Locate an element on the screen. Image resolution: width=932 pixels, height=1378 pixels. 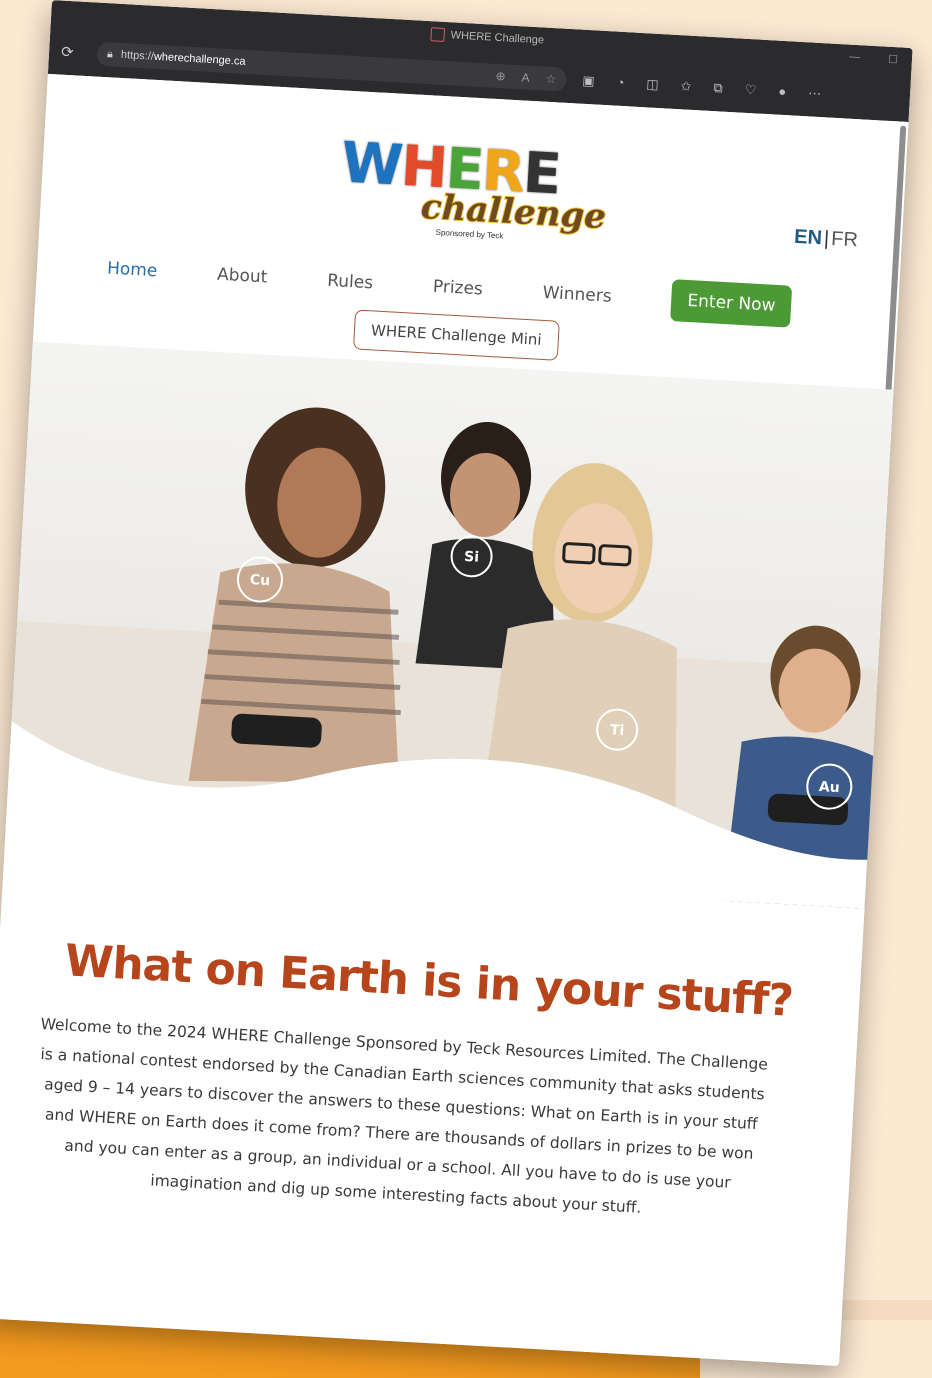
browser-tab: WHERE Challenge is located at coordinates (487, 37).